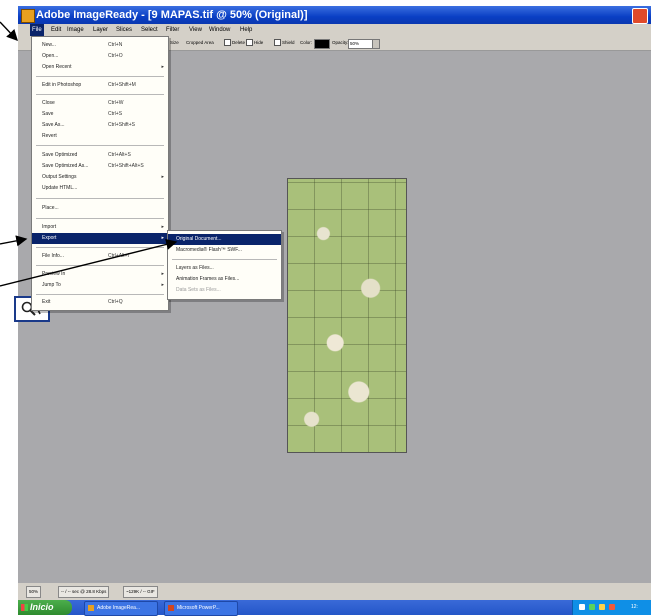  I want to click on annotation-arrows, so click(89, 154).